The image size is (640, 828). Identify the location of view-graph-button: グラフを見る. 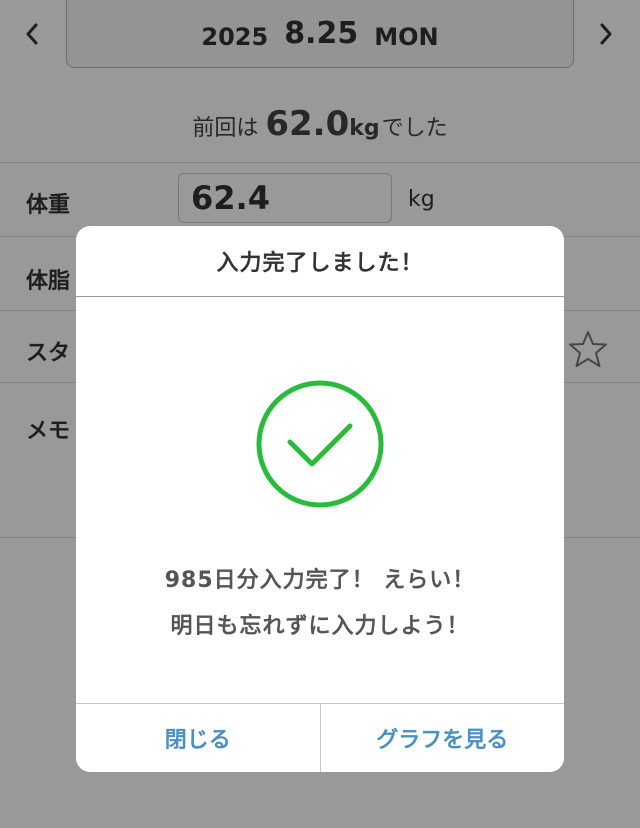
(442, 738).